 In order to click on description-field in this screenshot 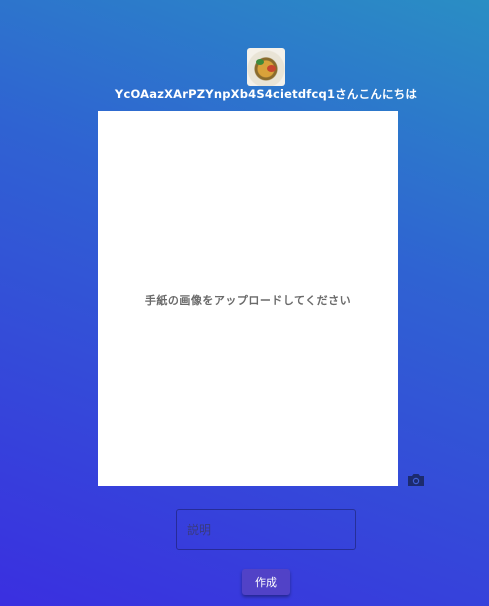, I will do `click(266, 529)`.